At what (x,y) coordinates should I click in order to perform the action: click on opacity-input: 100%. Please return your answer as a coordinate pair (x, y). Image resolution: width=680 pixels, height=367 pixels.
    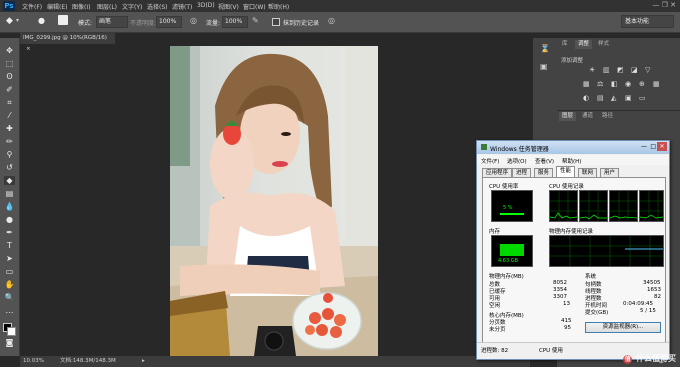
    Looking at the image, I should click on (169, 22).